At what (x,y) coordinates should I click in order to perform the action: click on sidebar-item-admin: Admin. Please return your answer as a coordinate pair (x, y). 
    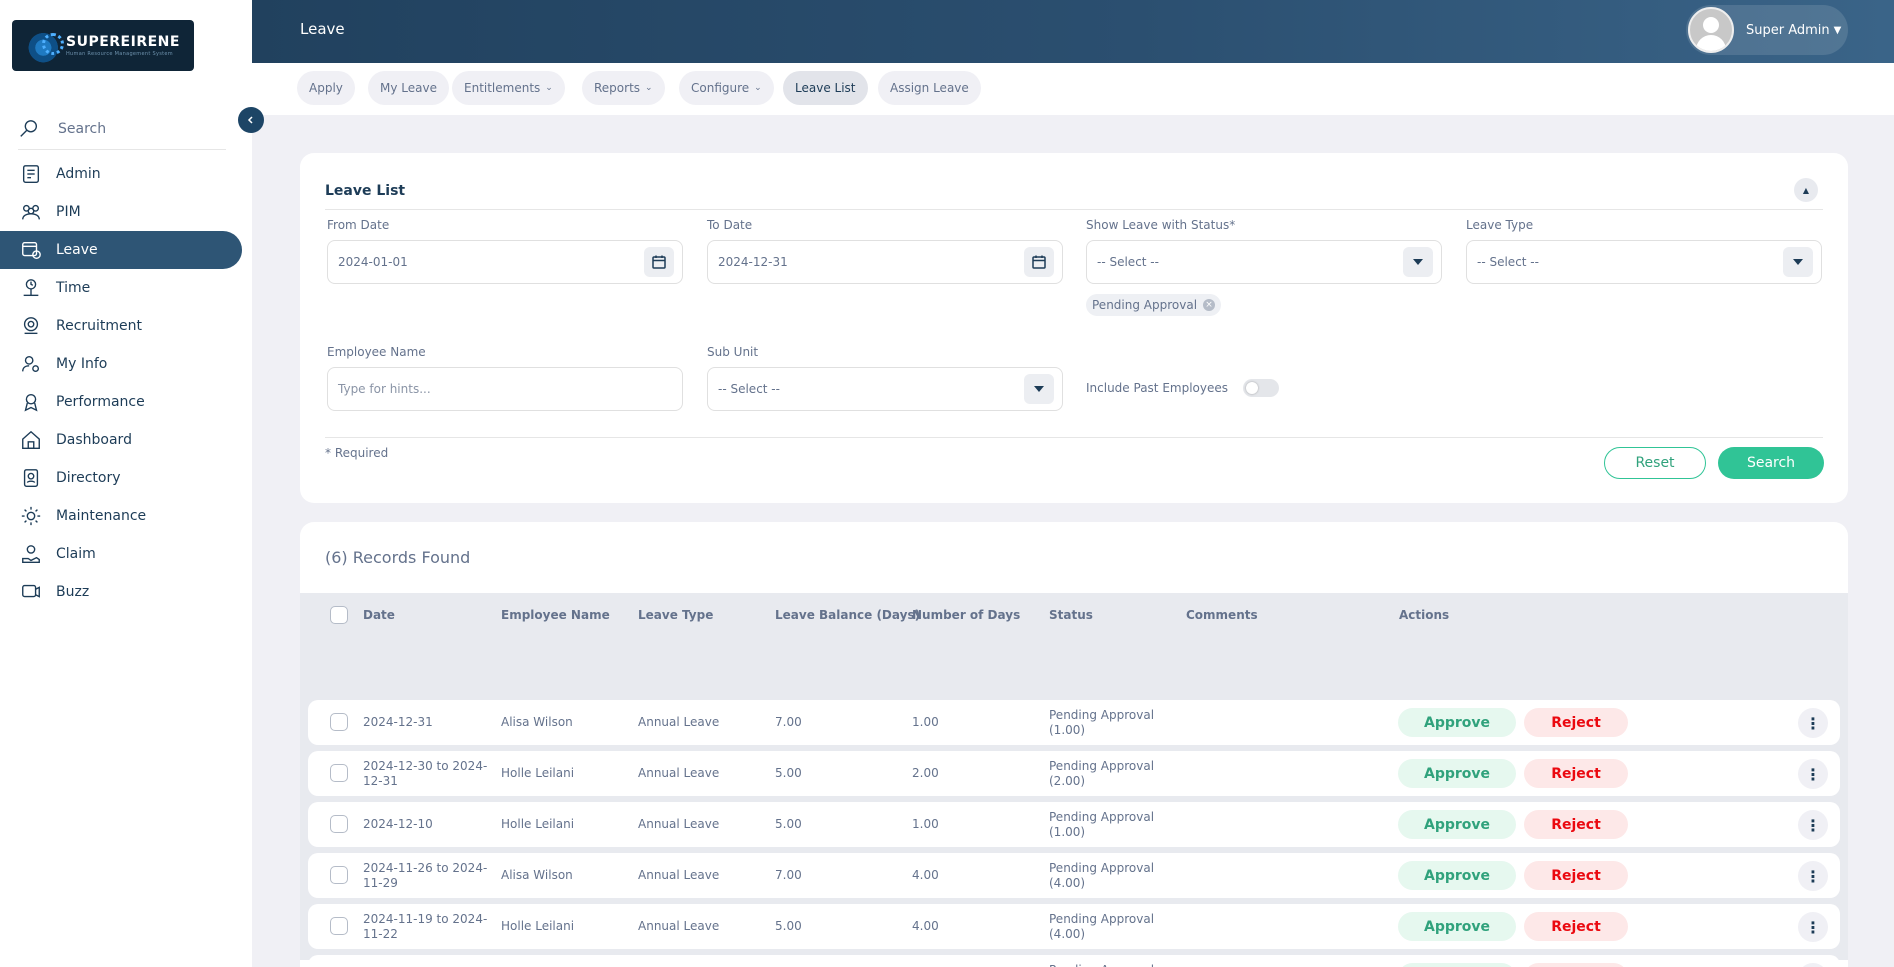
    Looking at the image, I should click on (126, 174).